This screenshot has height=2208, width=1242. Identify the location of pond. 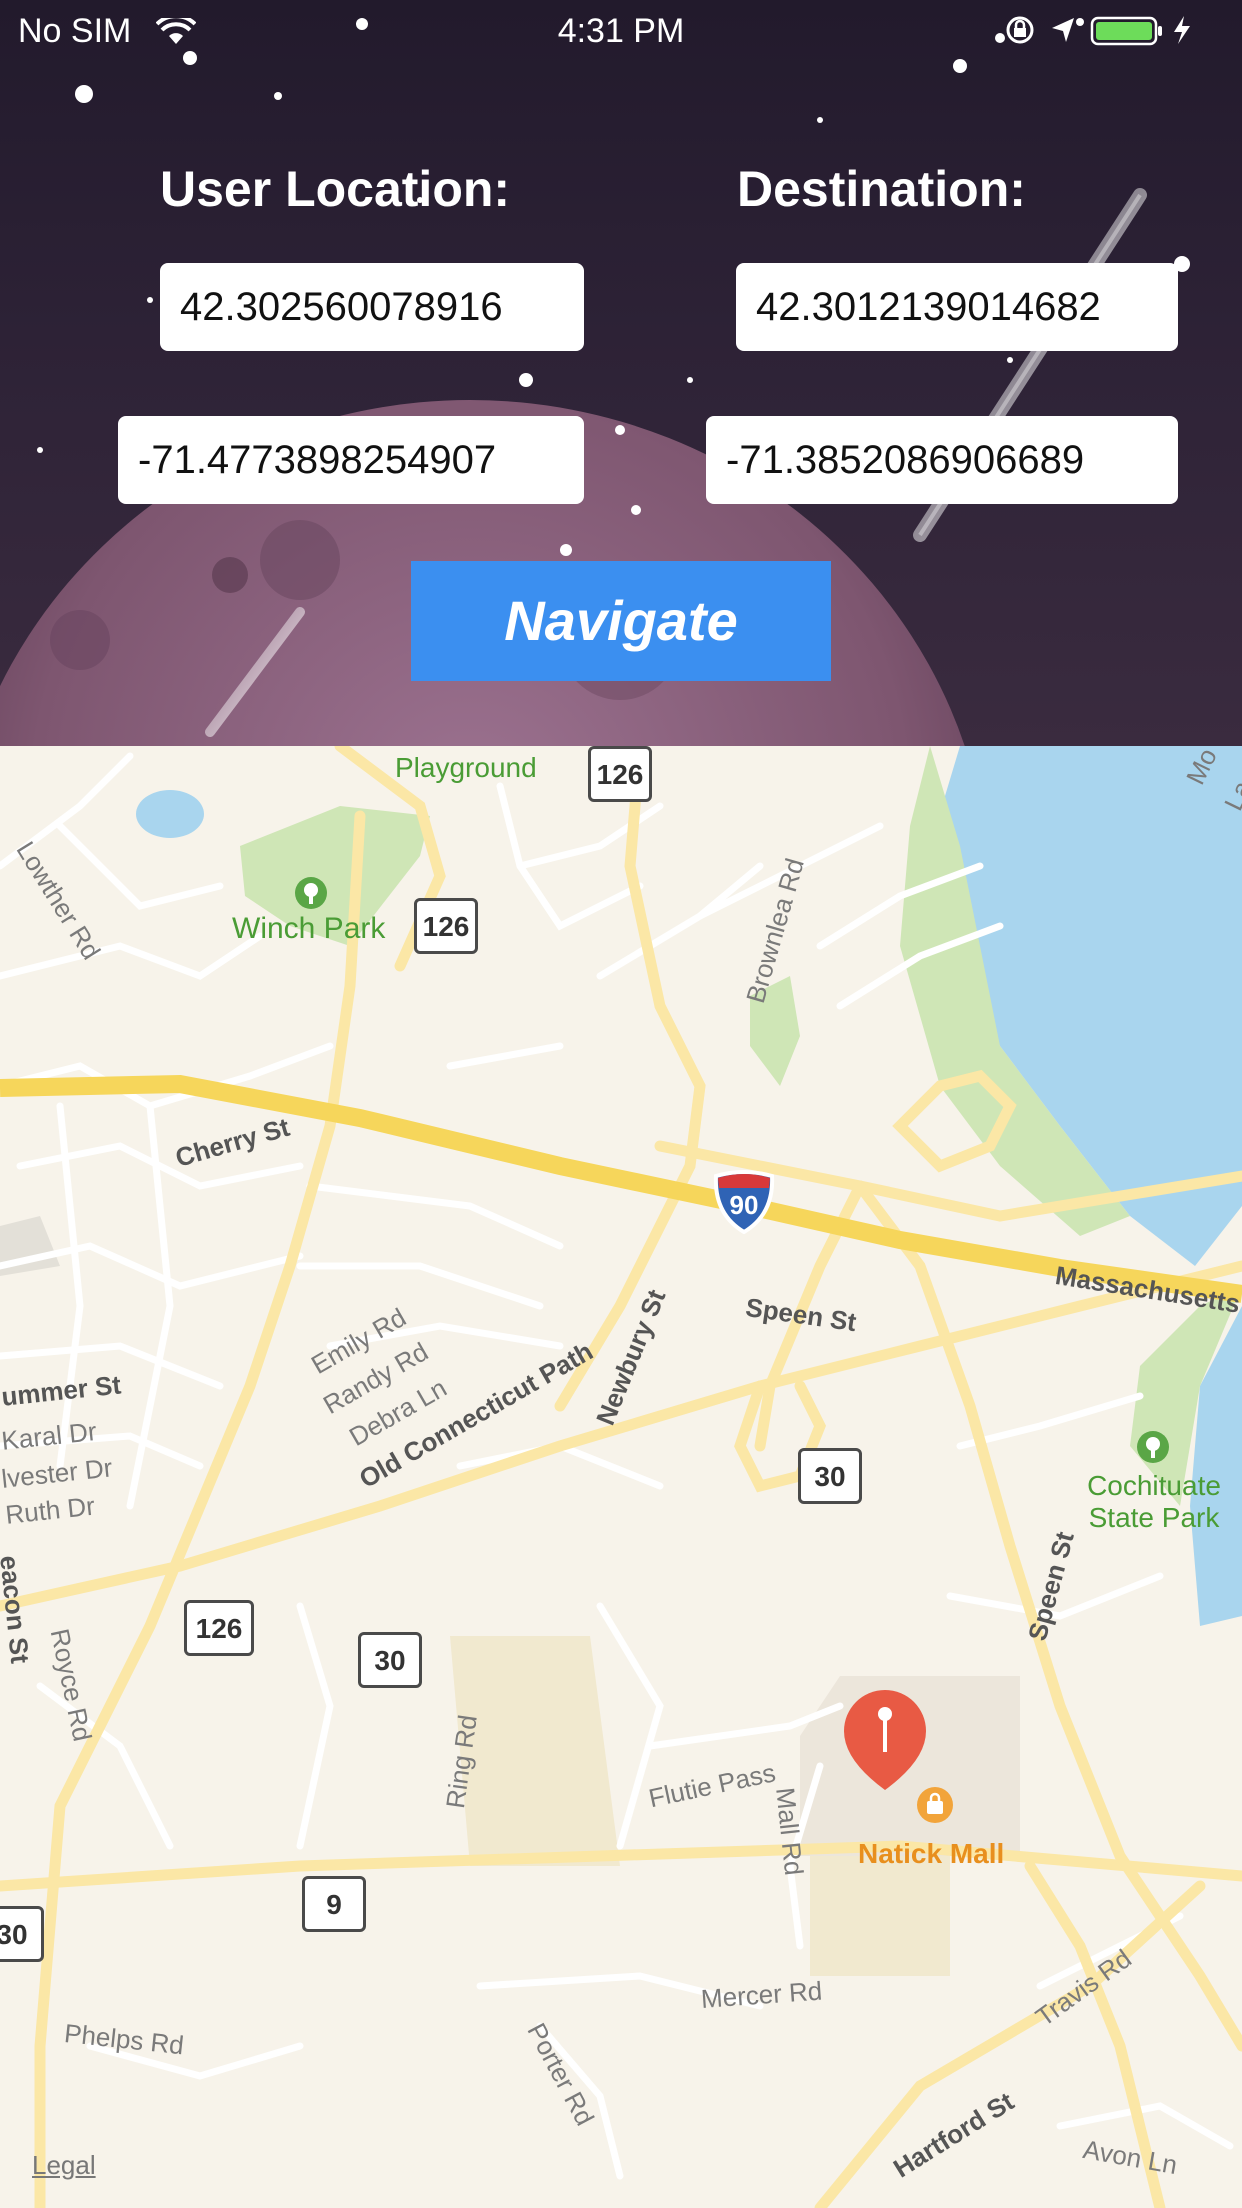
(170, 814).